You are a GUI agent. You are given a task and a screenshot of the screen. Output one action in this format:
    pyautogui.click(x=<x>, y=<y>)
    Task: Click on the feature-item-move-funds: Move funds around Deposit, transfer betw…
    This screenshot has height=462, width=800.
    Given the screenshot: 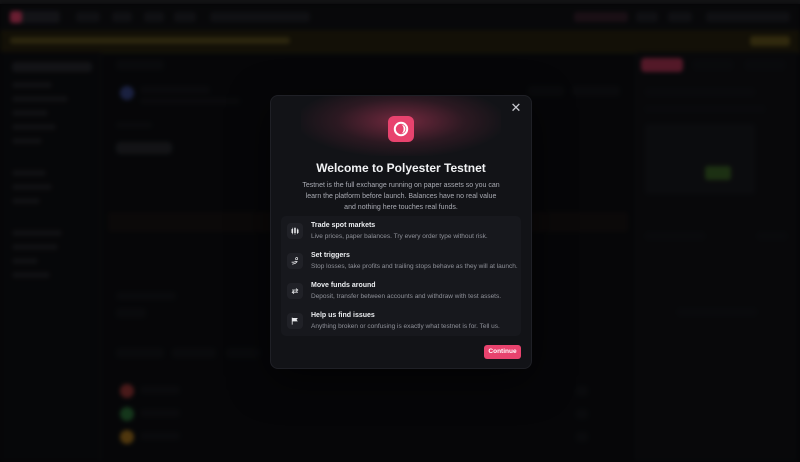 What is the action you would take?
    pyautogui.click(x=401, y=291)
    